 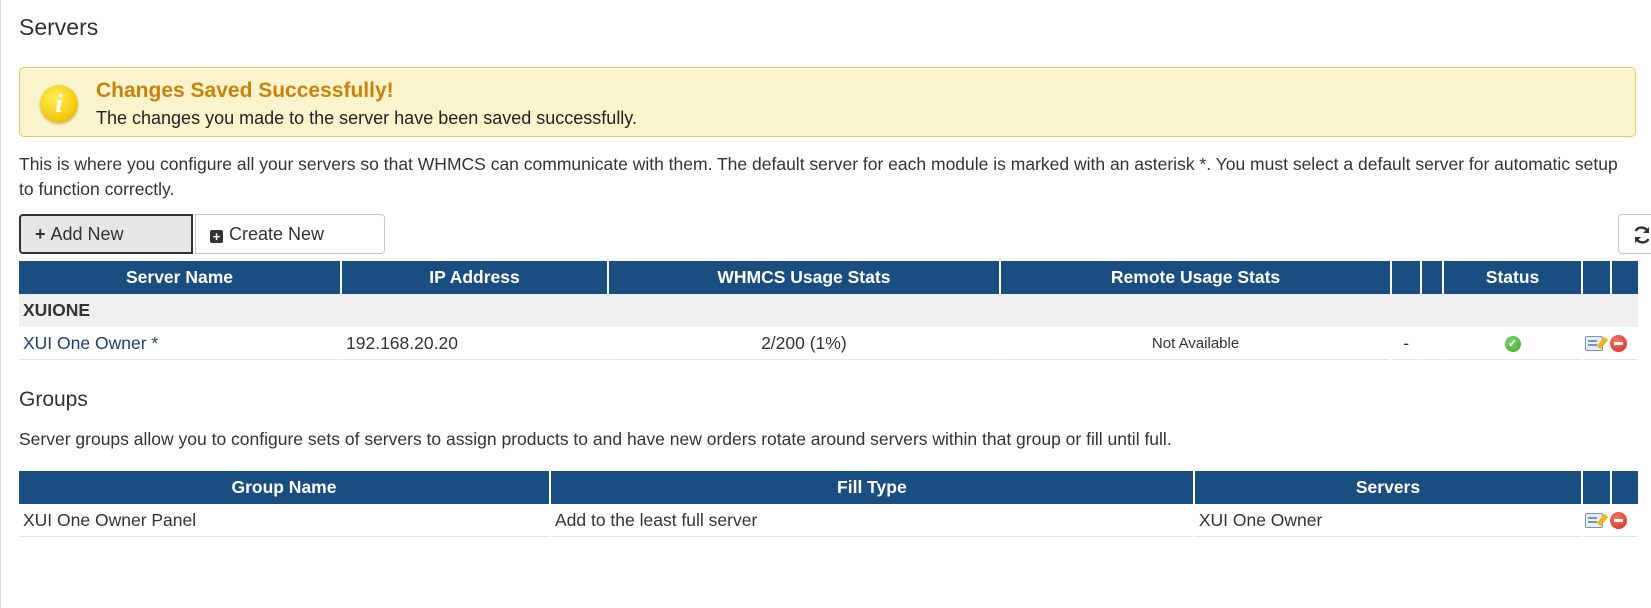 What do you see at coordinates (59, 104) in the screenshot?
I see `info-icon: i` at bounding box center [59, 104].